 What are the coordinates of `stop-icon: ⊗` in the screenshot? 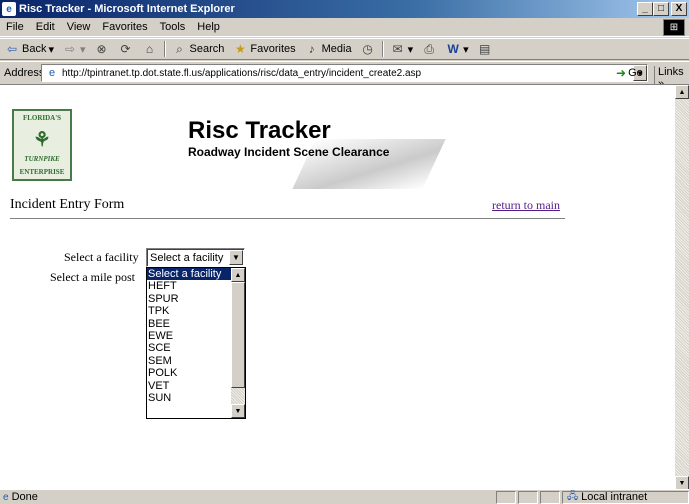 It's located at (101, 49).